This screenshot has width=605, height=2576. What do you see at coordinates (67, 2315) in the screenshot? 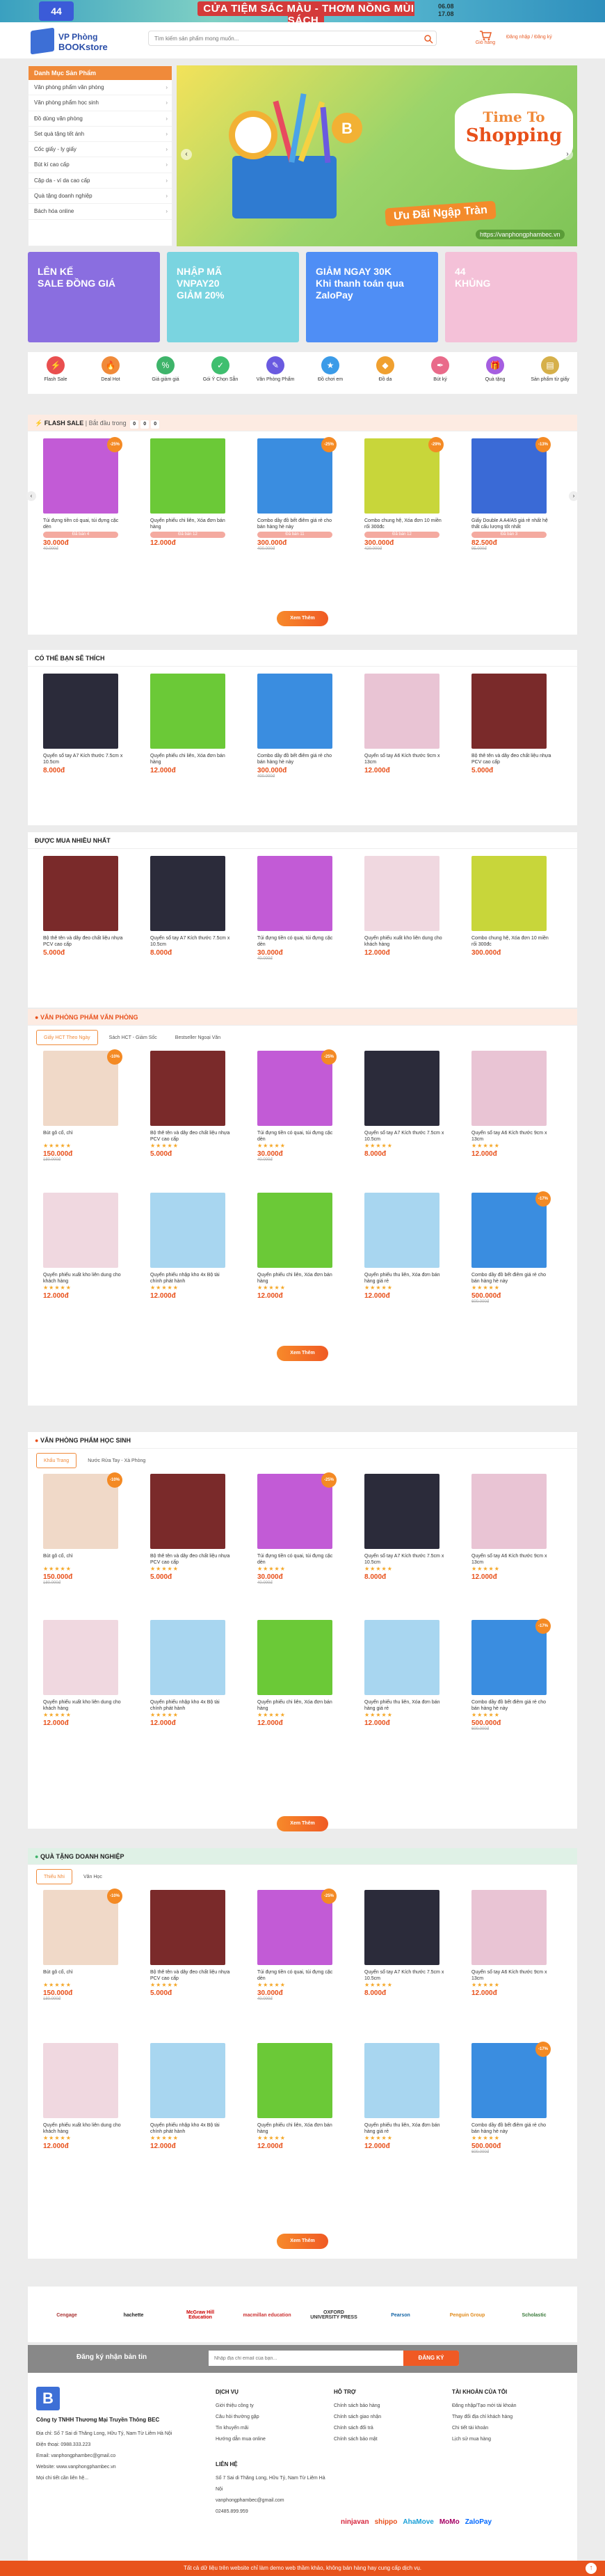
I see `brand-logo: Cengage` at bounding box center [67, 2315].